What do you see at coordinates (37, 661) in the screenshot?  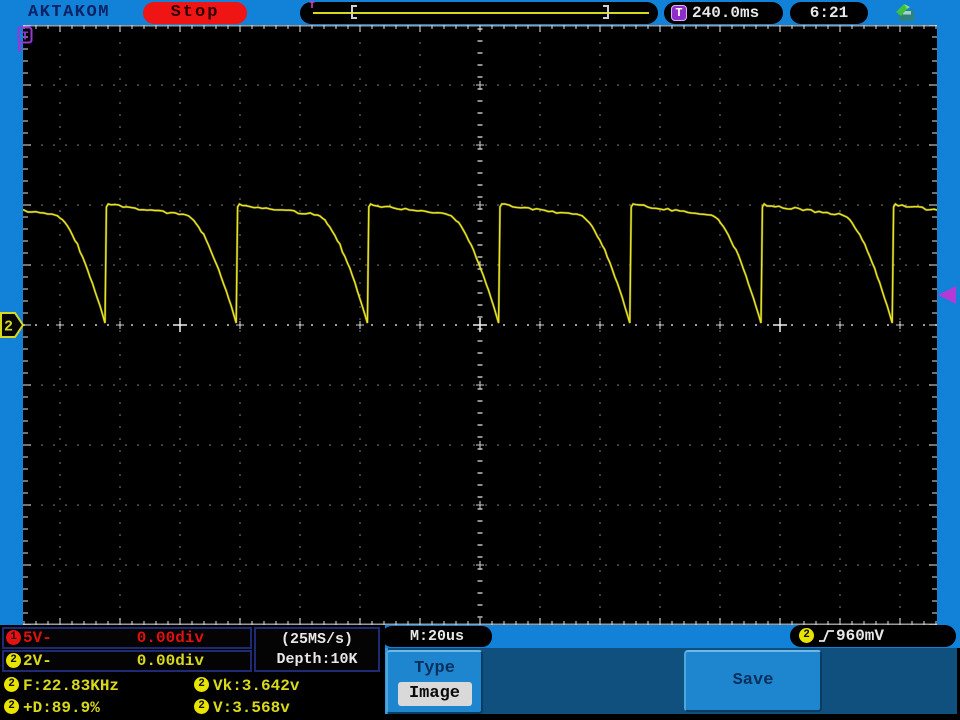 I see `channel2-scale: 2V-` at bounding box center [37, 661].